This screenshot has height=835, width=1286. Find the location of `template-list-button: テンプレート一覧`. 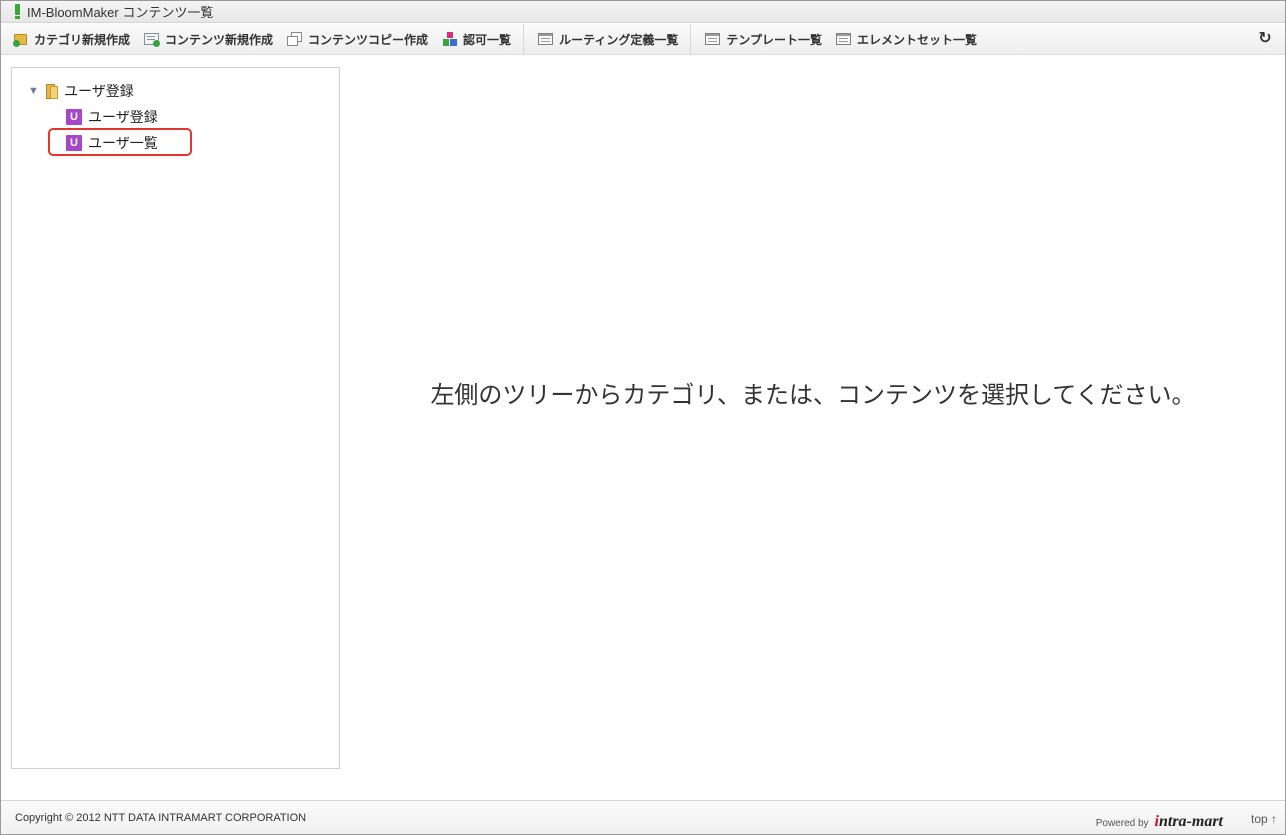

template-list-button: テンプレート一覧 is located at coordinates (768, 39).